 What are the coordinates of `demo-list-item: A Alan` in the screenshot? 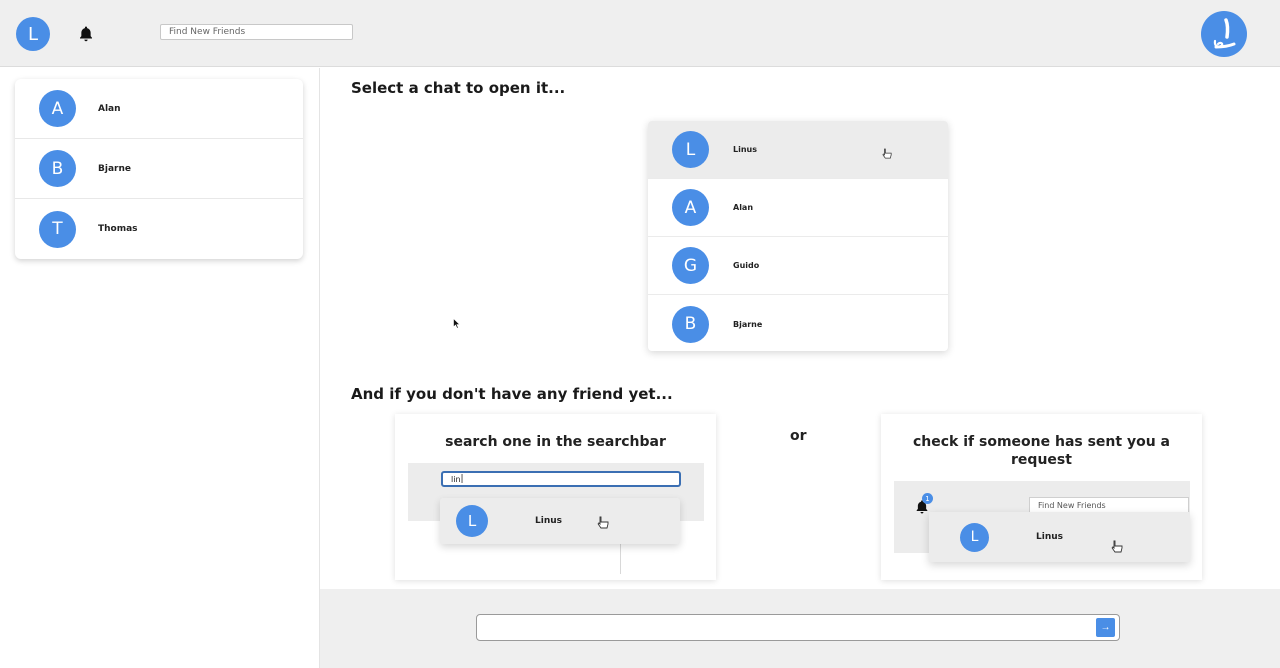 It's located at (798, 208).